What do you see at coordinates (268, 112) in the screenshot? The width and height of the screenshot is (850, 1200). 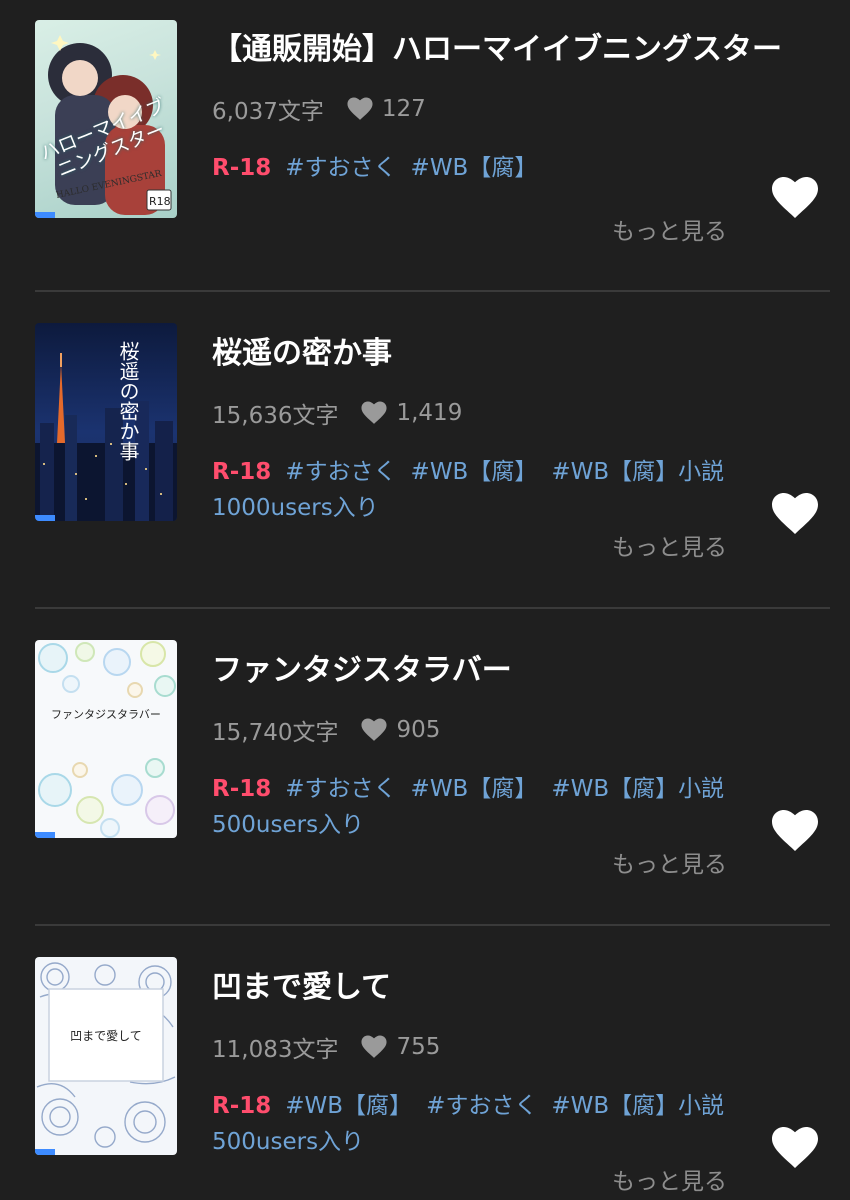 I see `char-count: 6,037文字` at bounding box center [268, 112].